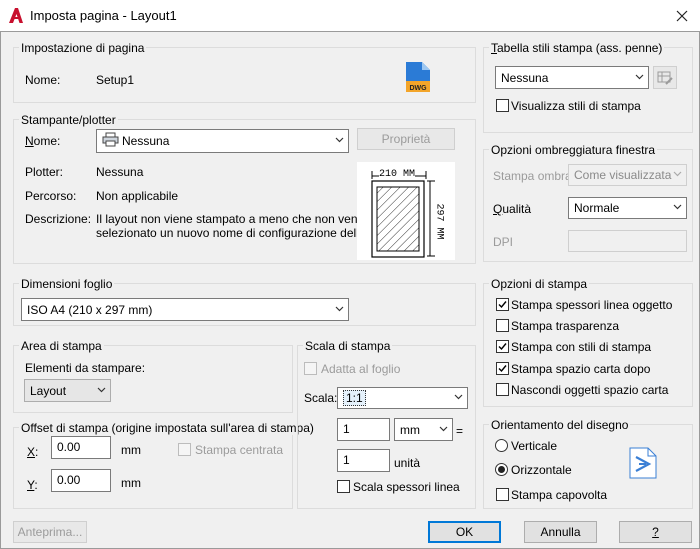 Image resolution: width=700 pixels, height=549 pixels. What do you see at coordinates (577, 48) in the screenshot?
I see `plot-style-table-title: Tabella stili stampa (ass. penne)` at bounding box center [577, 48].